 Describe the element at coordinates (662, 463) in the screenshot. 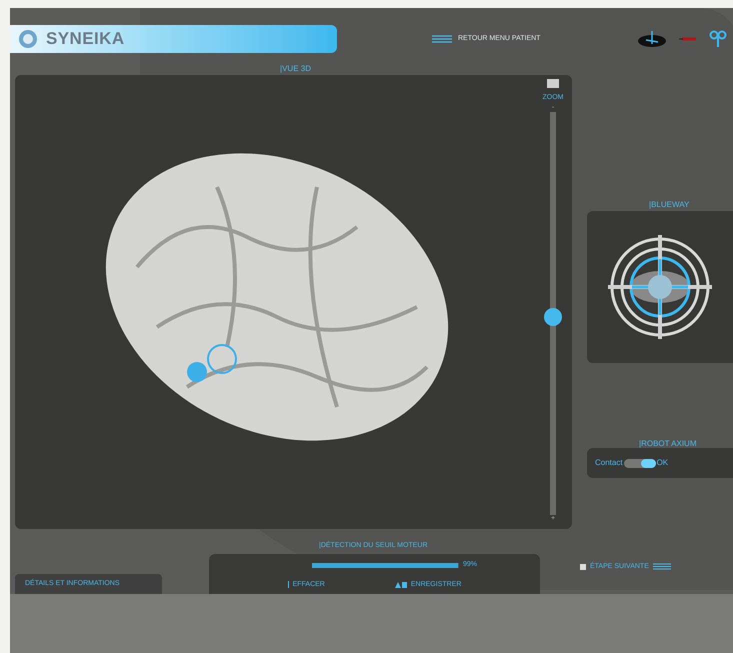

I see `ok-label: OK` at that location.